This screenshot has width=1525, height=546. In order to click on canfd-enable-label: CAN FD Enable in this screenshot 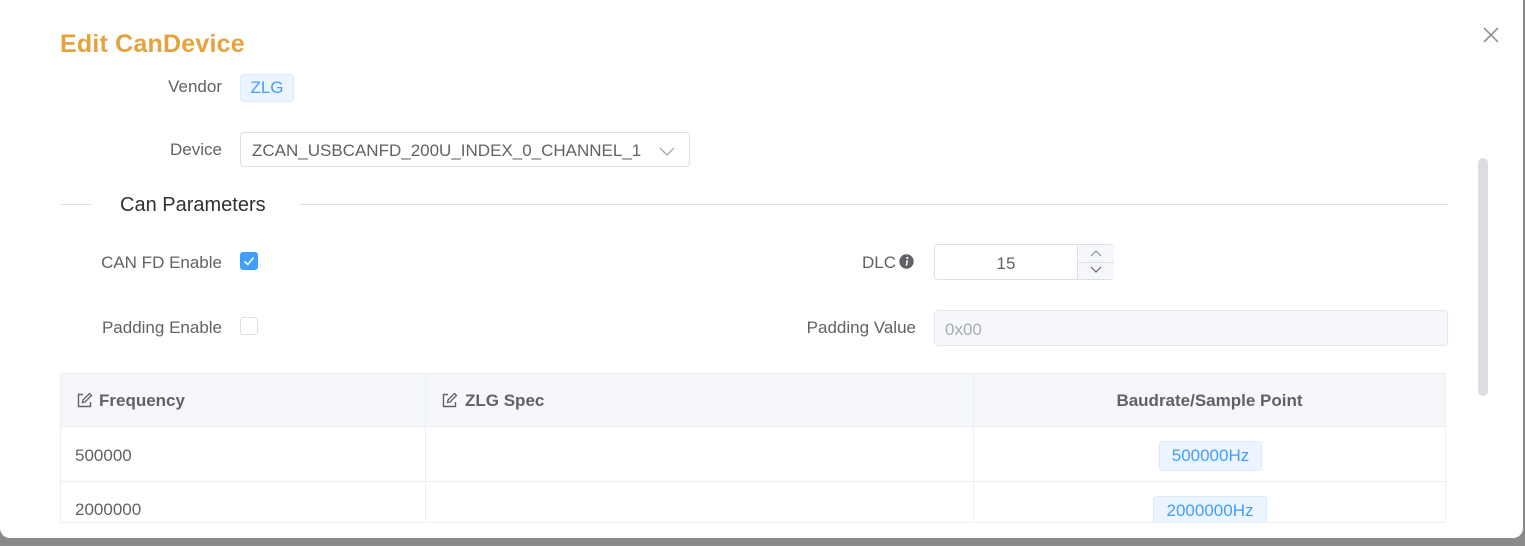, I will do `click(161, 262)`.